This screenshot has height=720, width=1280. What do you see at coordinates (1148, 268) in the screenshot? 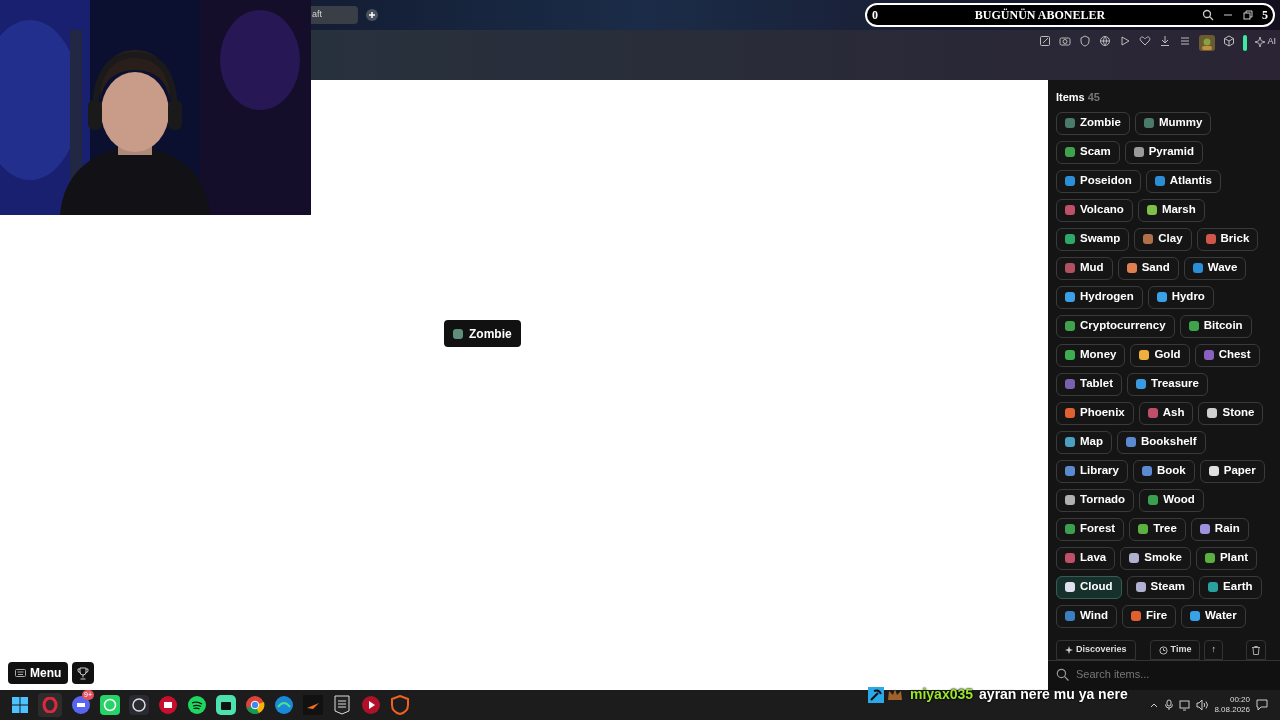
I see `item-chip: Sand` at bounding box center [1148, 268].